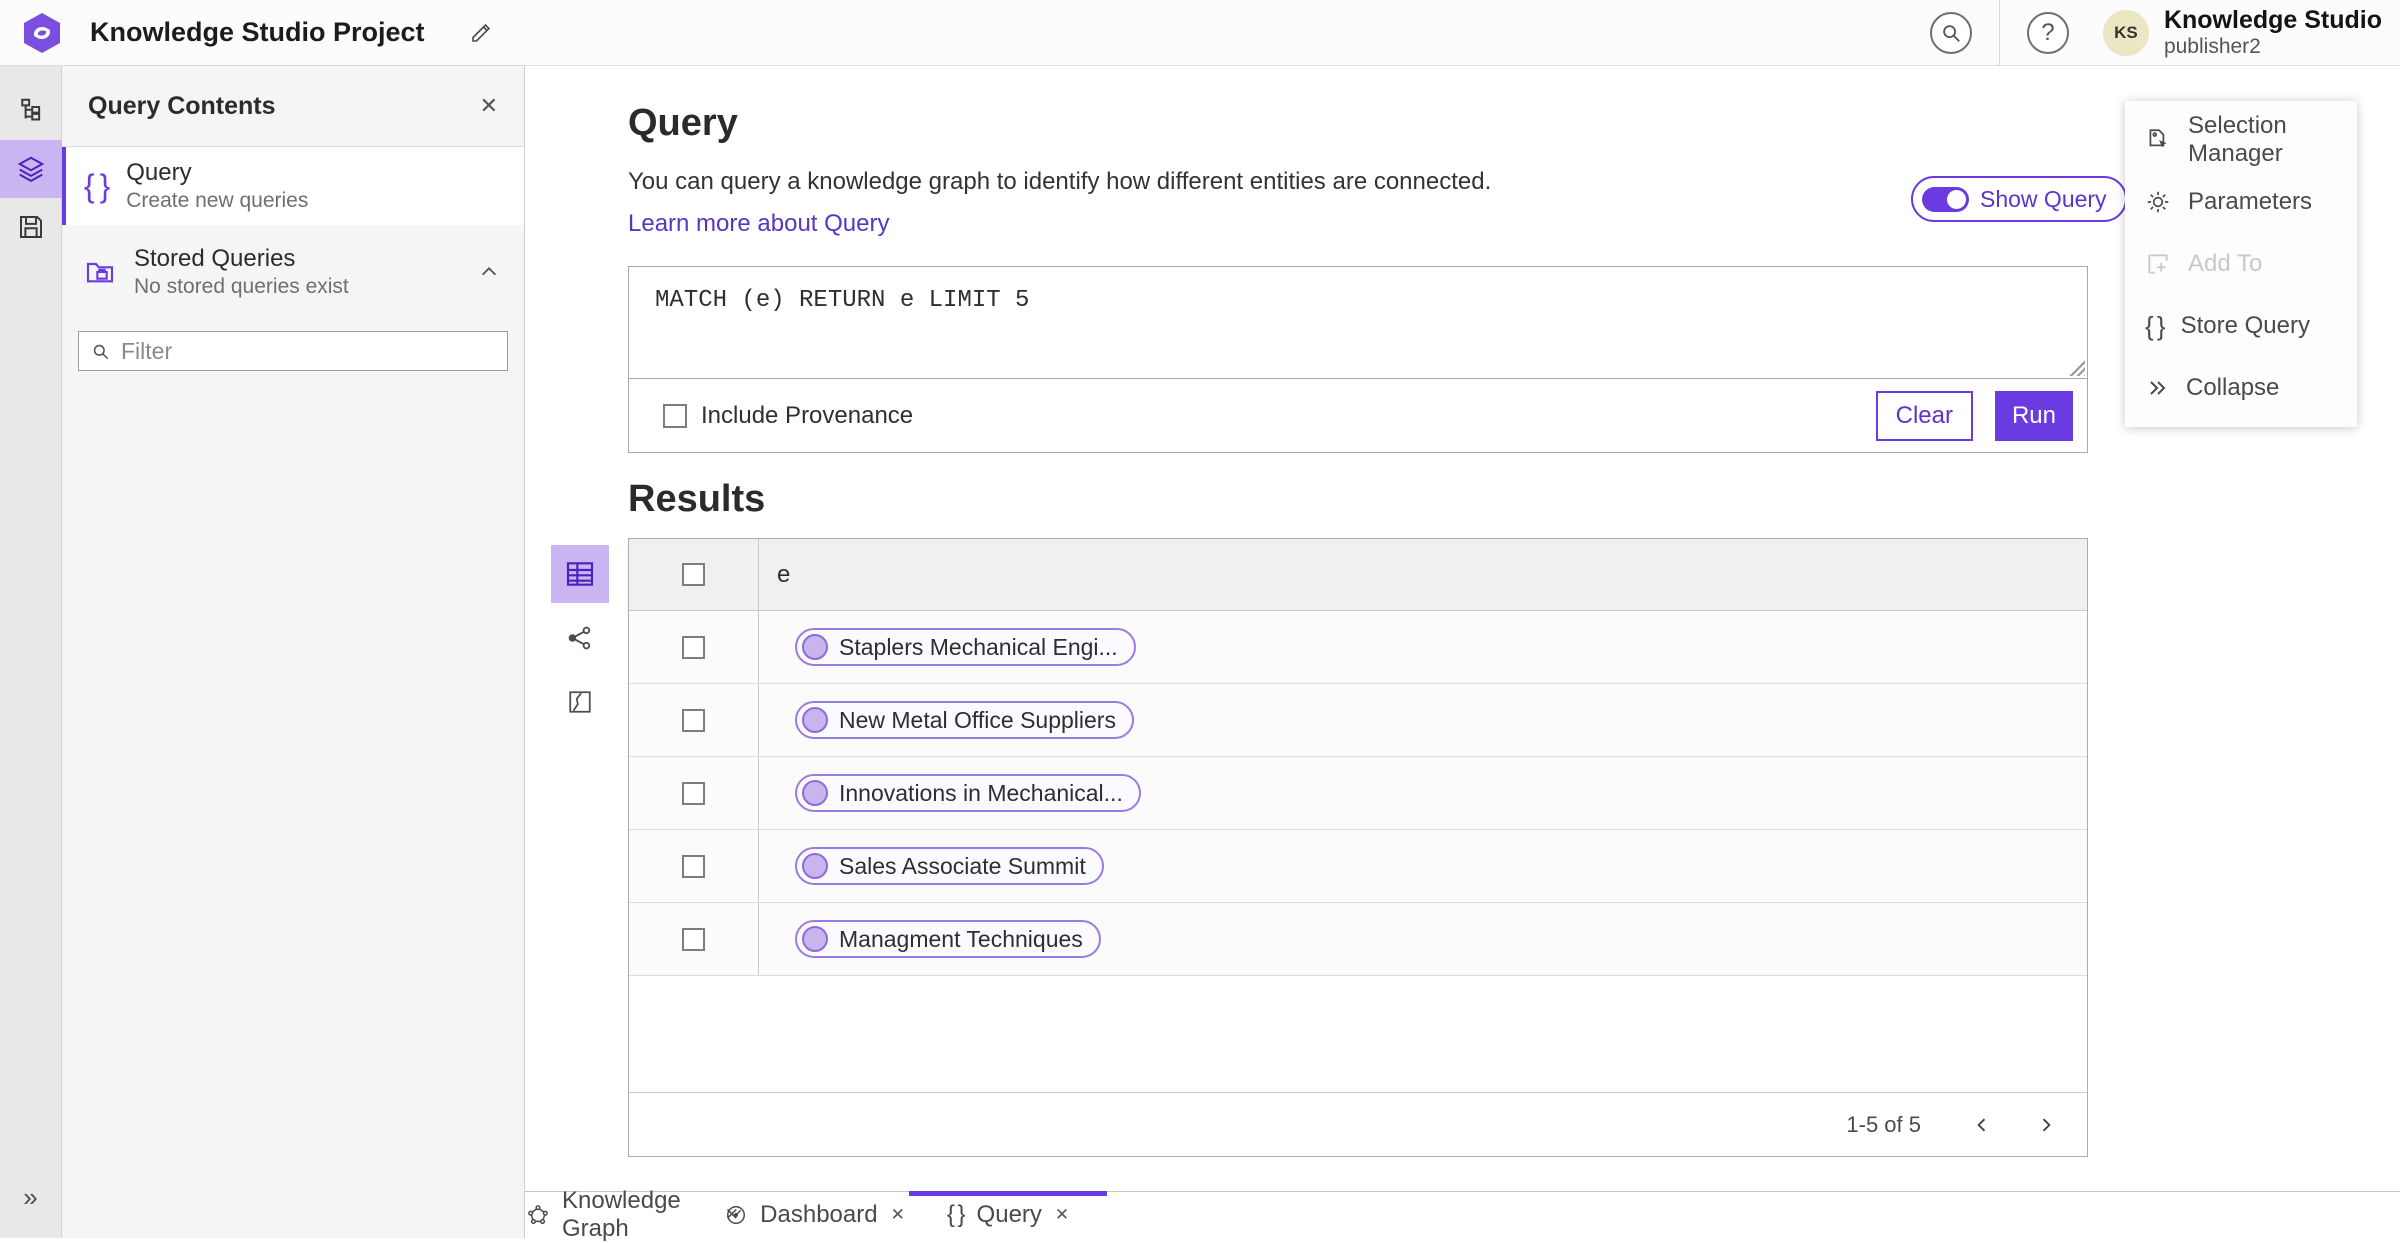 This screenshot has height=1243, width=2400. I want to click on results-title: Results, so click(697, 499).